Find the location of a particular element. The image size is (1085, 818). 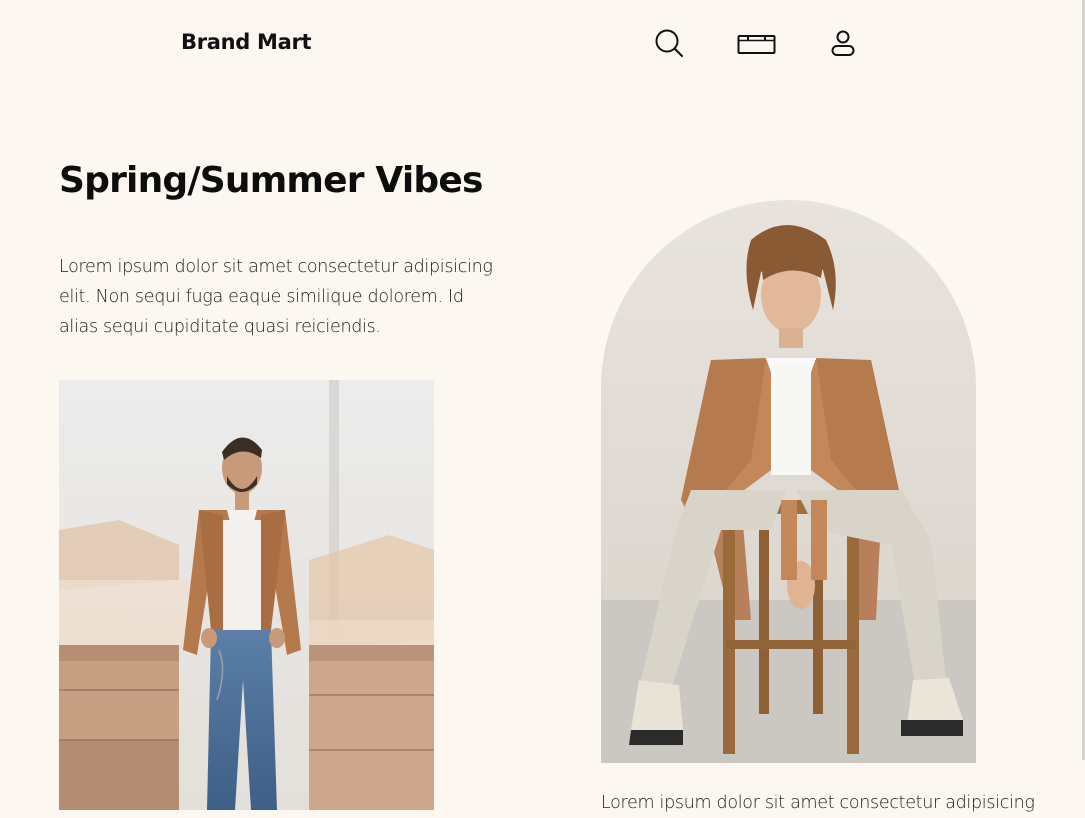

search-icon is located at coordinates (669, 44).